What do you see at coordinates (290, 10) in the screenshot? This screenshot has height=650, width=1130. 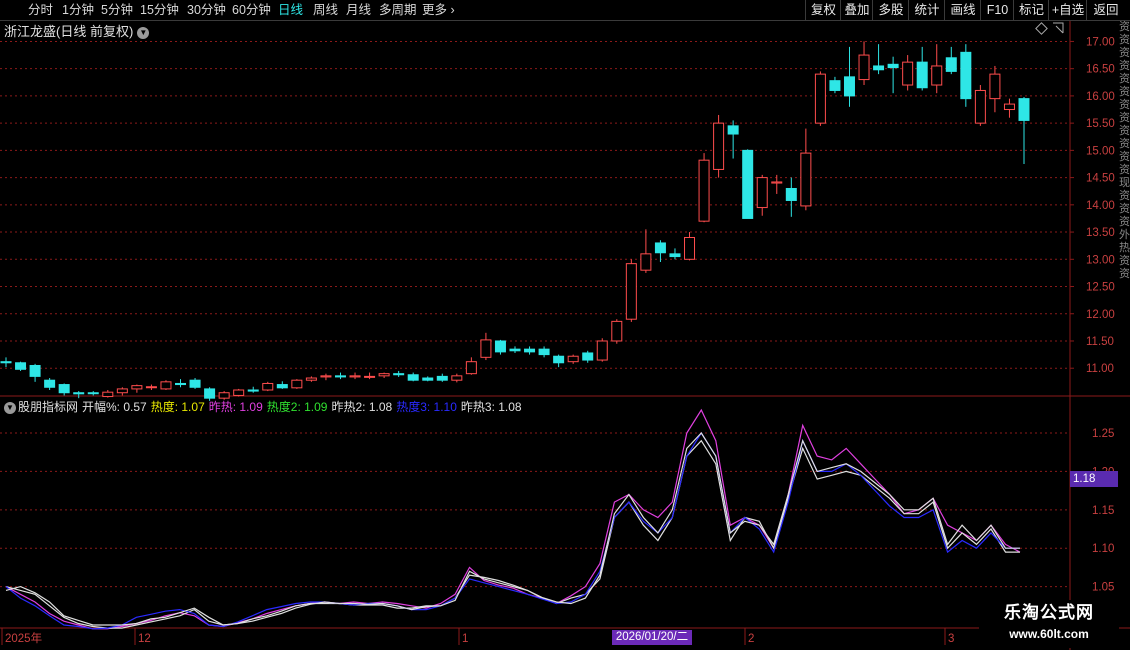 I see `period-tab: 日线` at bounding box center [290, 10].